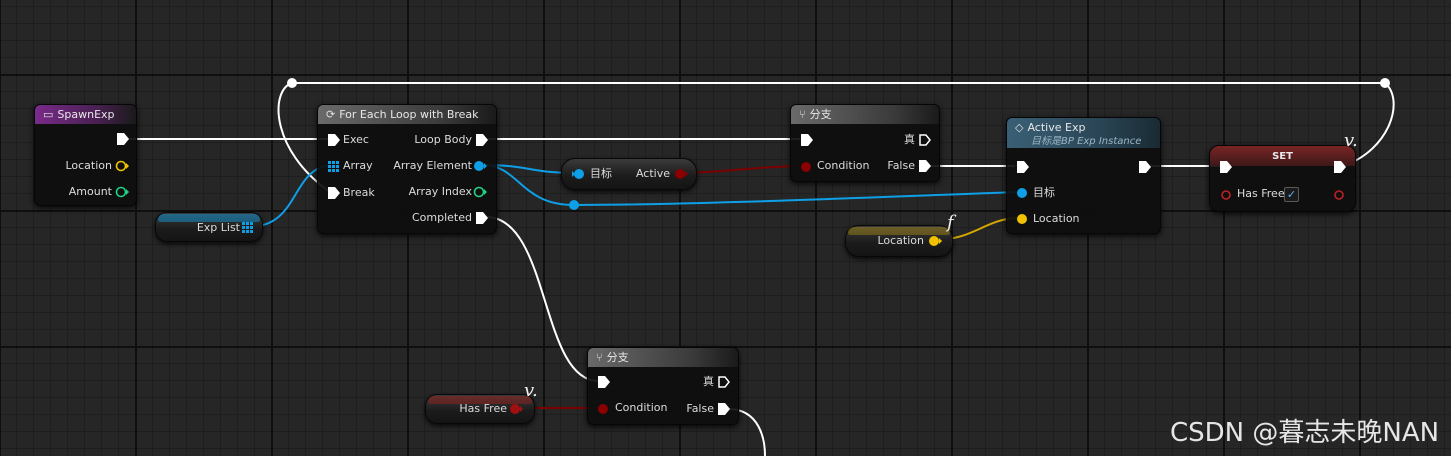 The height and width of the screenshot is (456, 1451). I want to click on pin-label: Completed, so click(442, 217).